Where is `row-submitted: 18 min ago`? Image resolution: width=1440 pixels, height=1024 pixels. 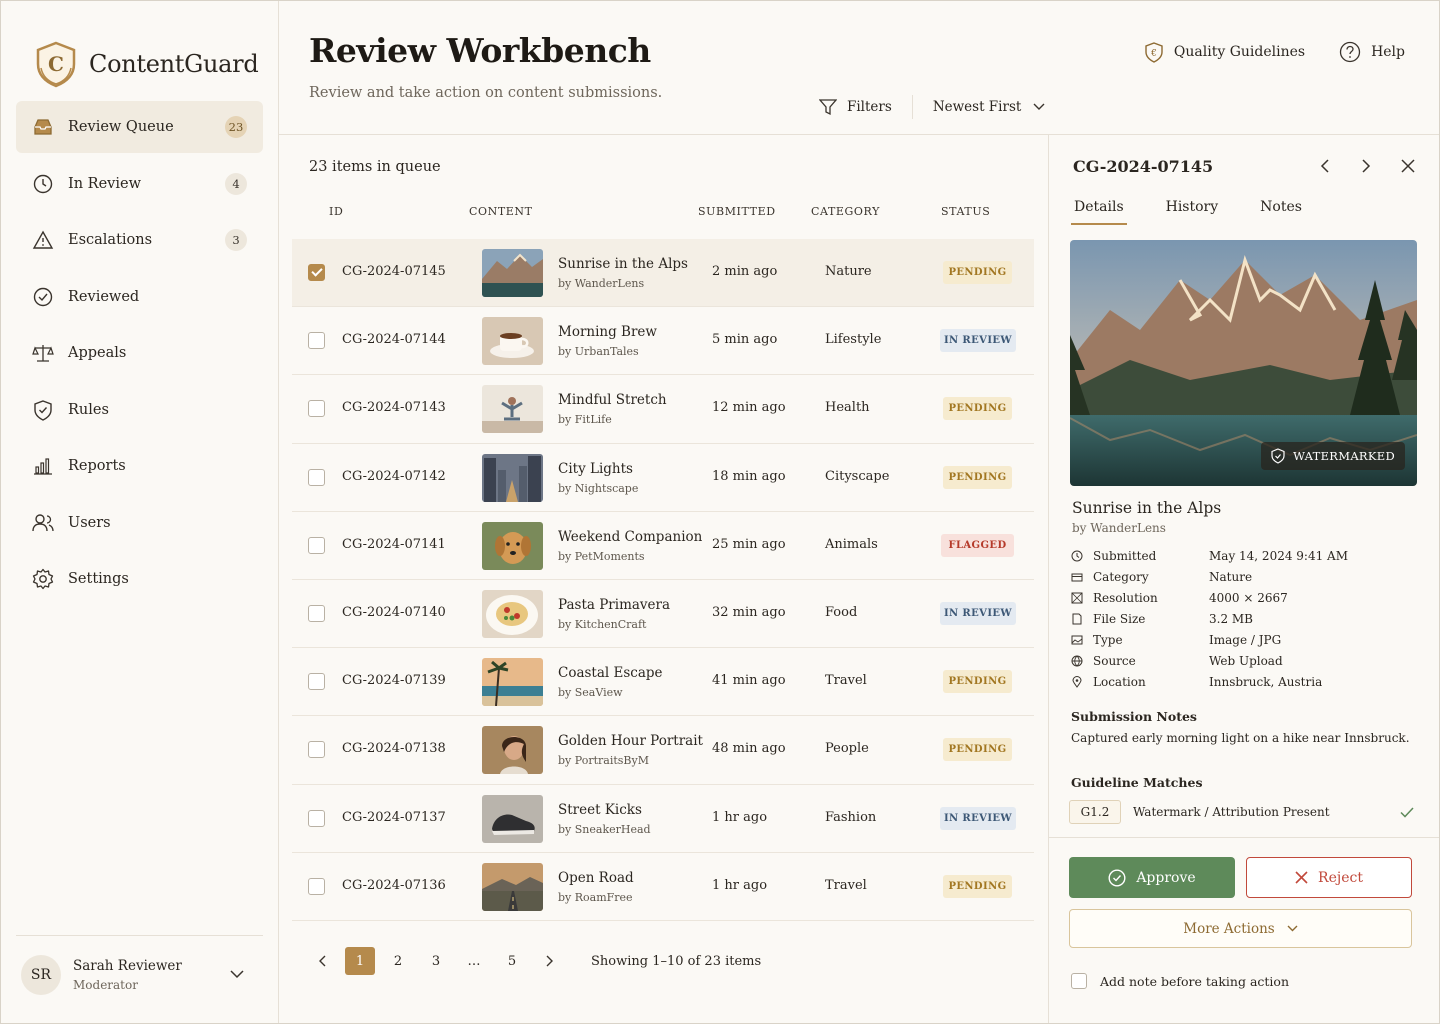
row-submitted: 18 min ago is located at coordinates (749, 476).